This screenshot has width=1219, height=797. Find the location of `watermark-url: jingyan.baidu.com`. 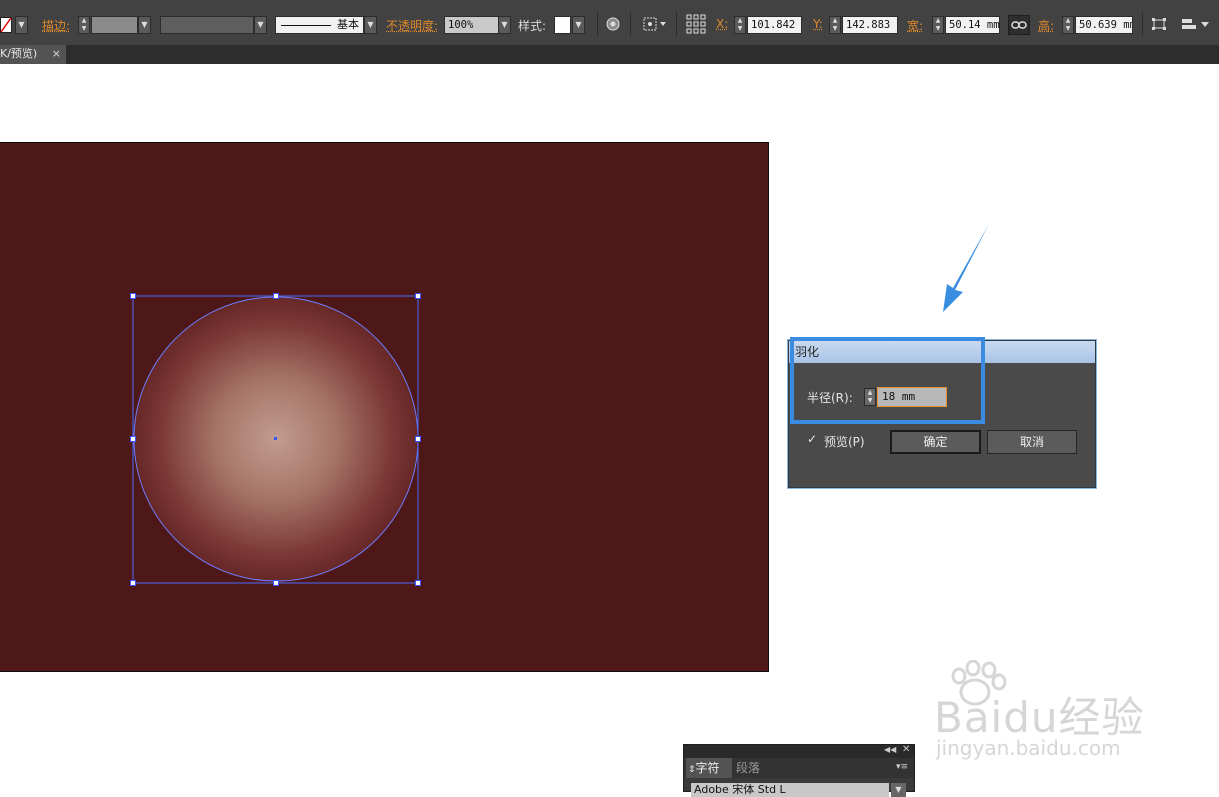

watermark-url: jingyan.baidu.com is located at coordinates (1028, 748).